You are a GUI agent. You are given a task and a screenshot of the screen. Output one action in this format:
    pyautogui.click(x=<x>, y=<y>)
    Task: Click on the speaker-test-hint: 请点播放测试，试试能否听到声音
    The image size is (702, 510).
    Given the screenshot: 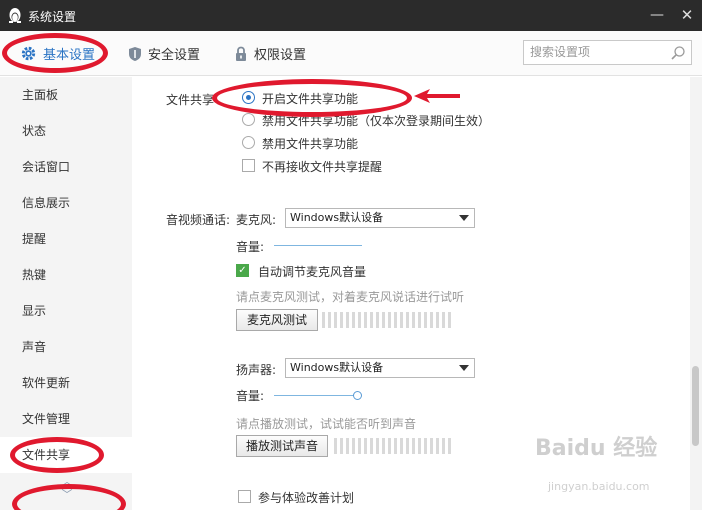 What is the action you would take?
    pyautogui.click(x=326, y=424)
    